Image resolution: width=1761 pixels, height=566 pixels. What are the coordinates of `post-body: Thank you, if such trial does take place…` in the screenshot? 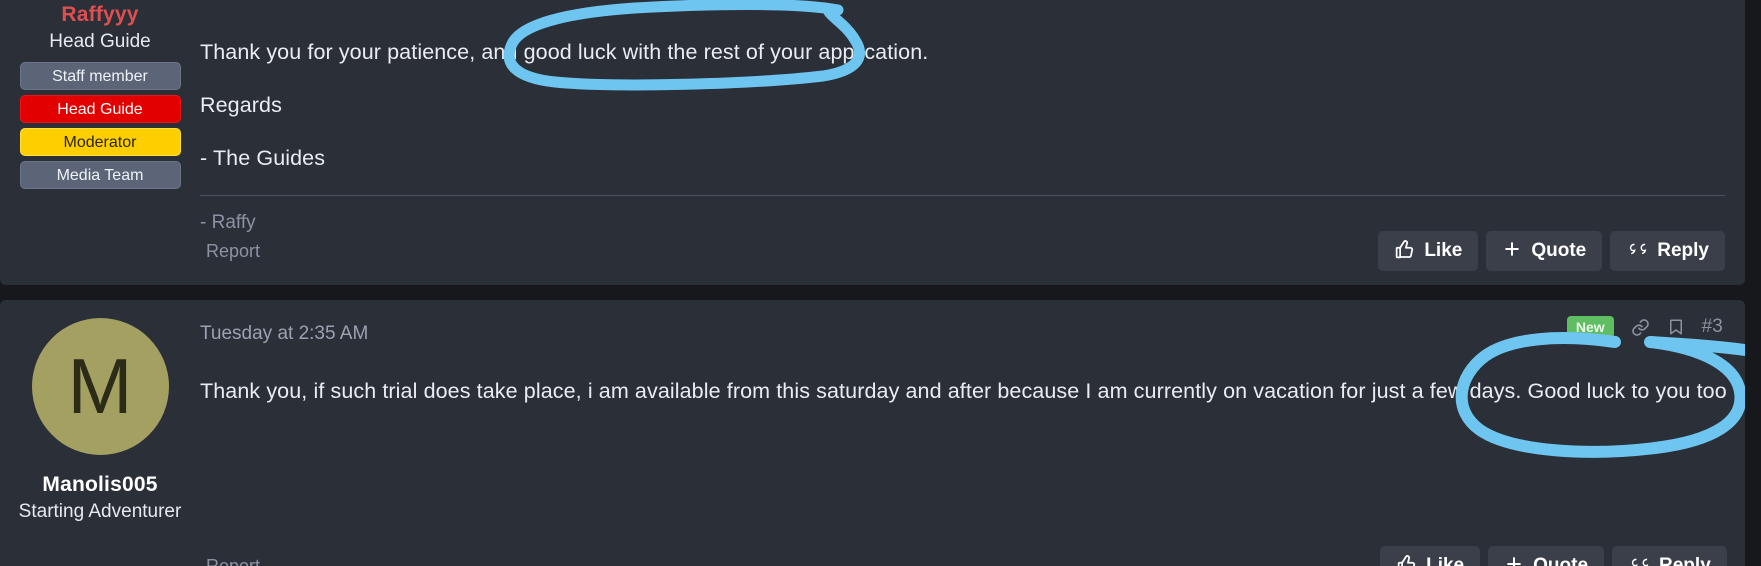 It's located at (963, 391).